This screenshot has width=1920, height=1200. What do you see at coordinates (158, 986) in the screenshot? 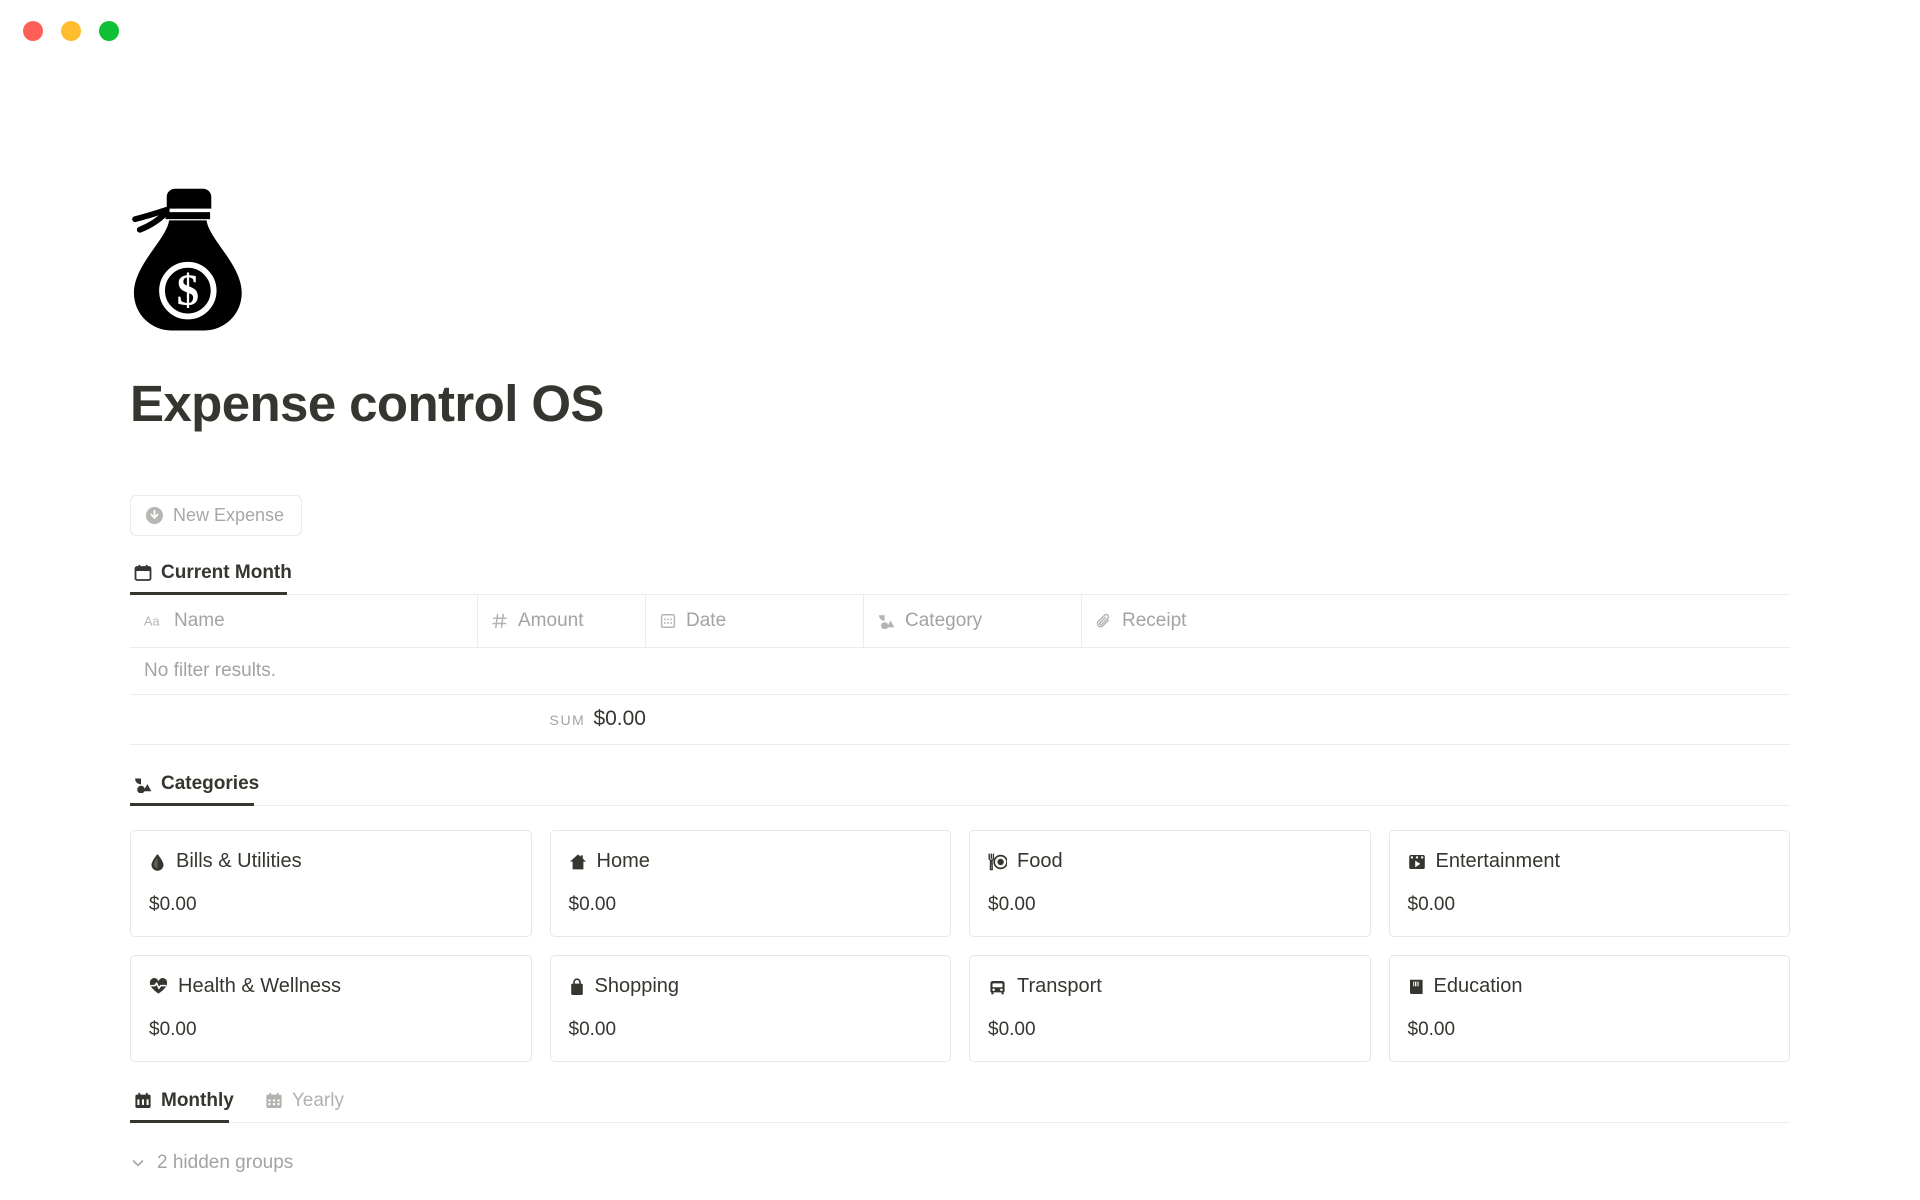
I see `heartbeat-icon` at bounding box center [158, 986].